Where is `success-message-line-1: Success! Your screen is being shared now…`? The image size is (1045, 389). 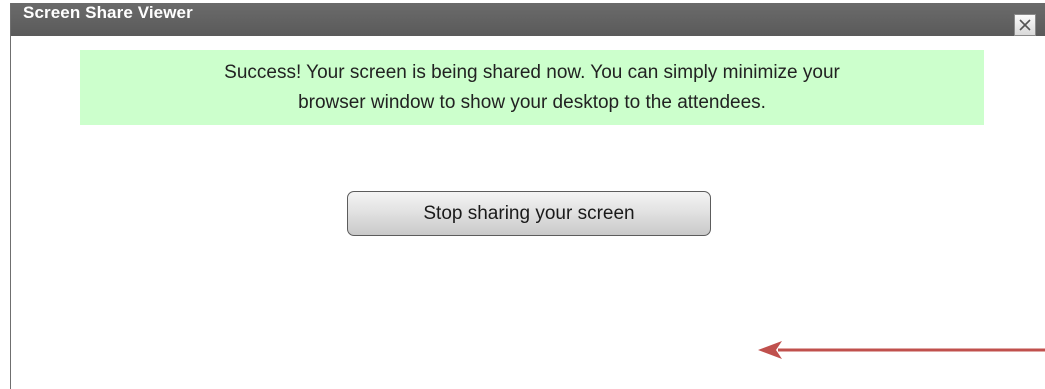
success-message-line-1: Success! Your screen is being shared now… is located at coordinates (532, 72).